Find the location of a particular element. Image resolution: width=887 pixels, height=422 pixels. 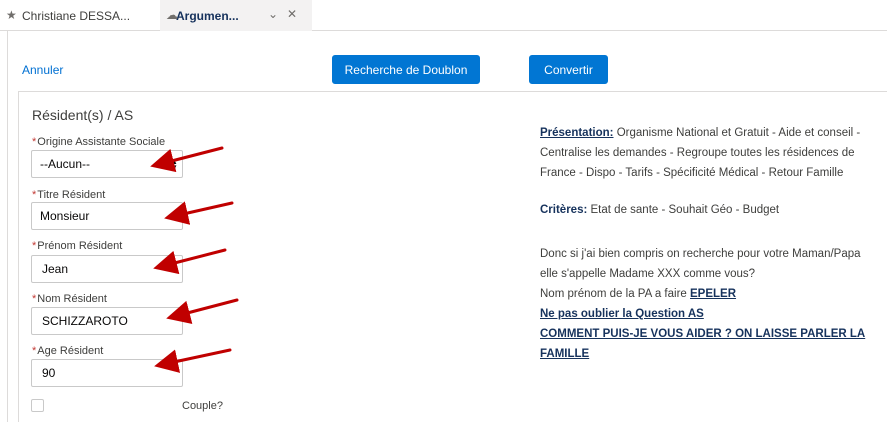

close-icon: ✕ is located at coordinates (292, 14).